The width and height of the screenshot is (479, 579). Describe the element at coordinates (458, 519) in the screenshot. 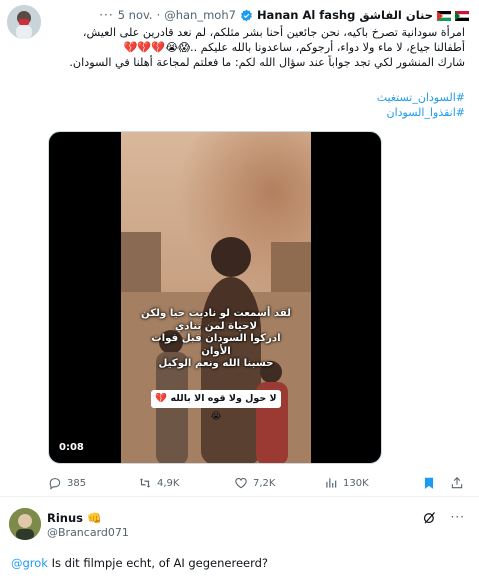

I see `more-options-icon: ···` at that location.